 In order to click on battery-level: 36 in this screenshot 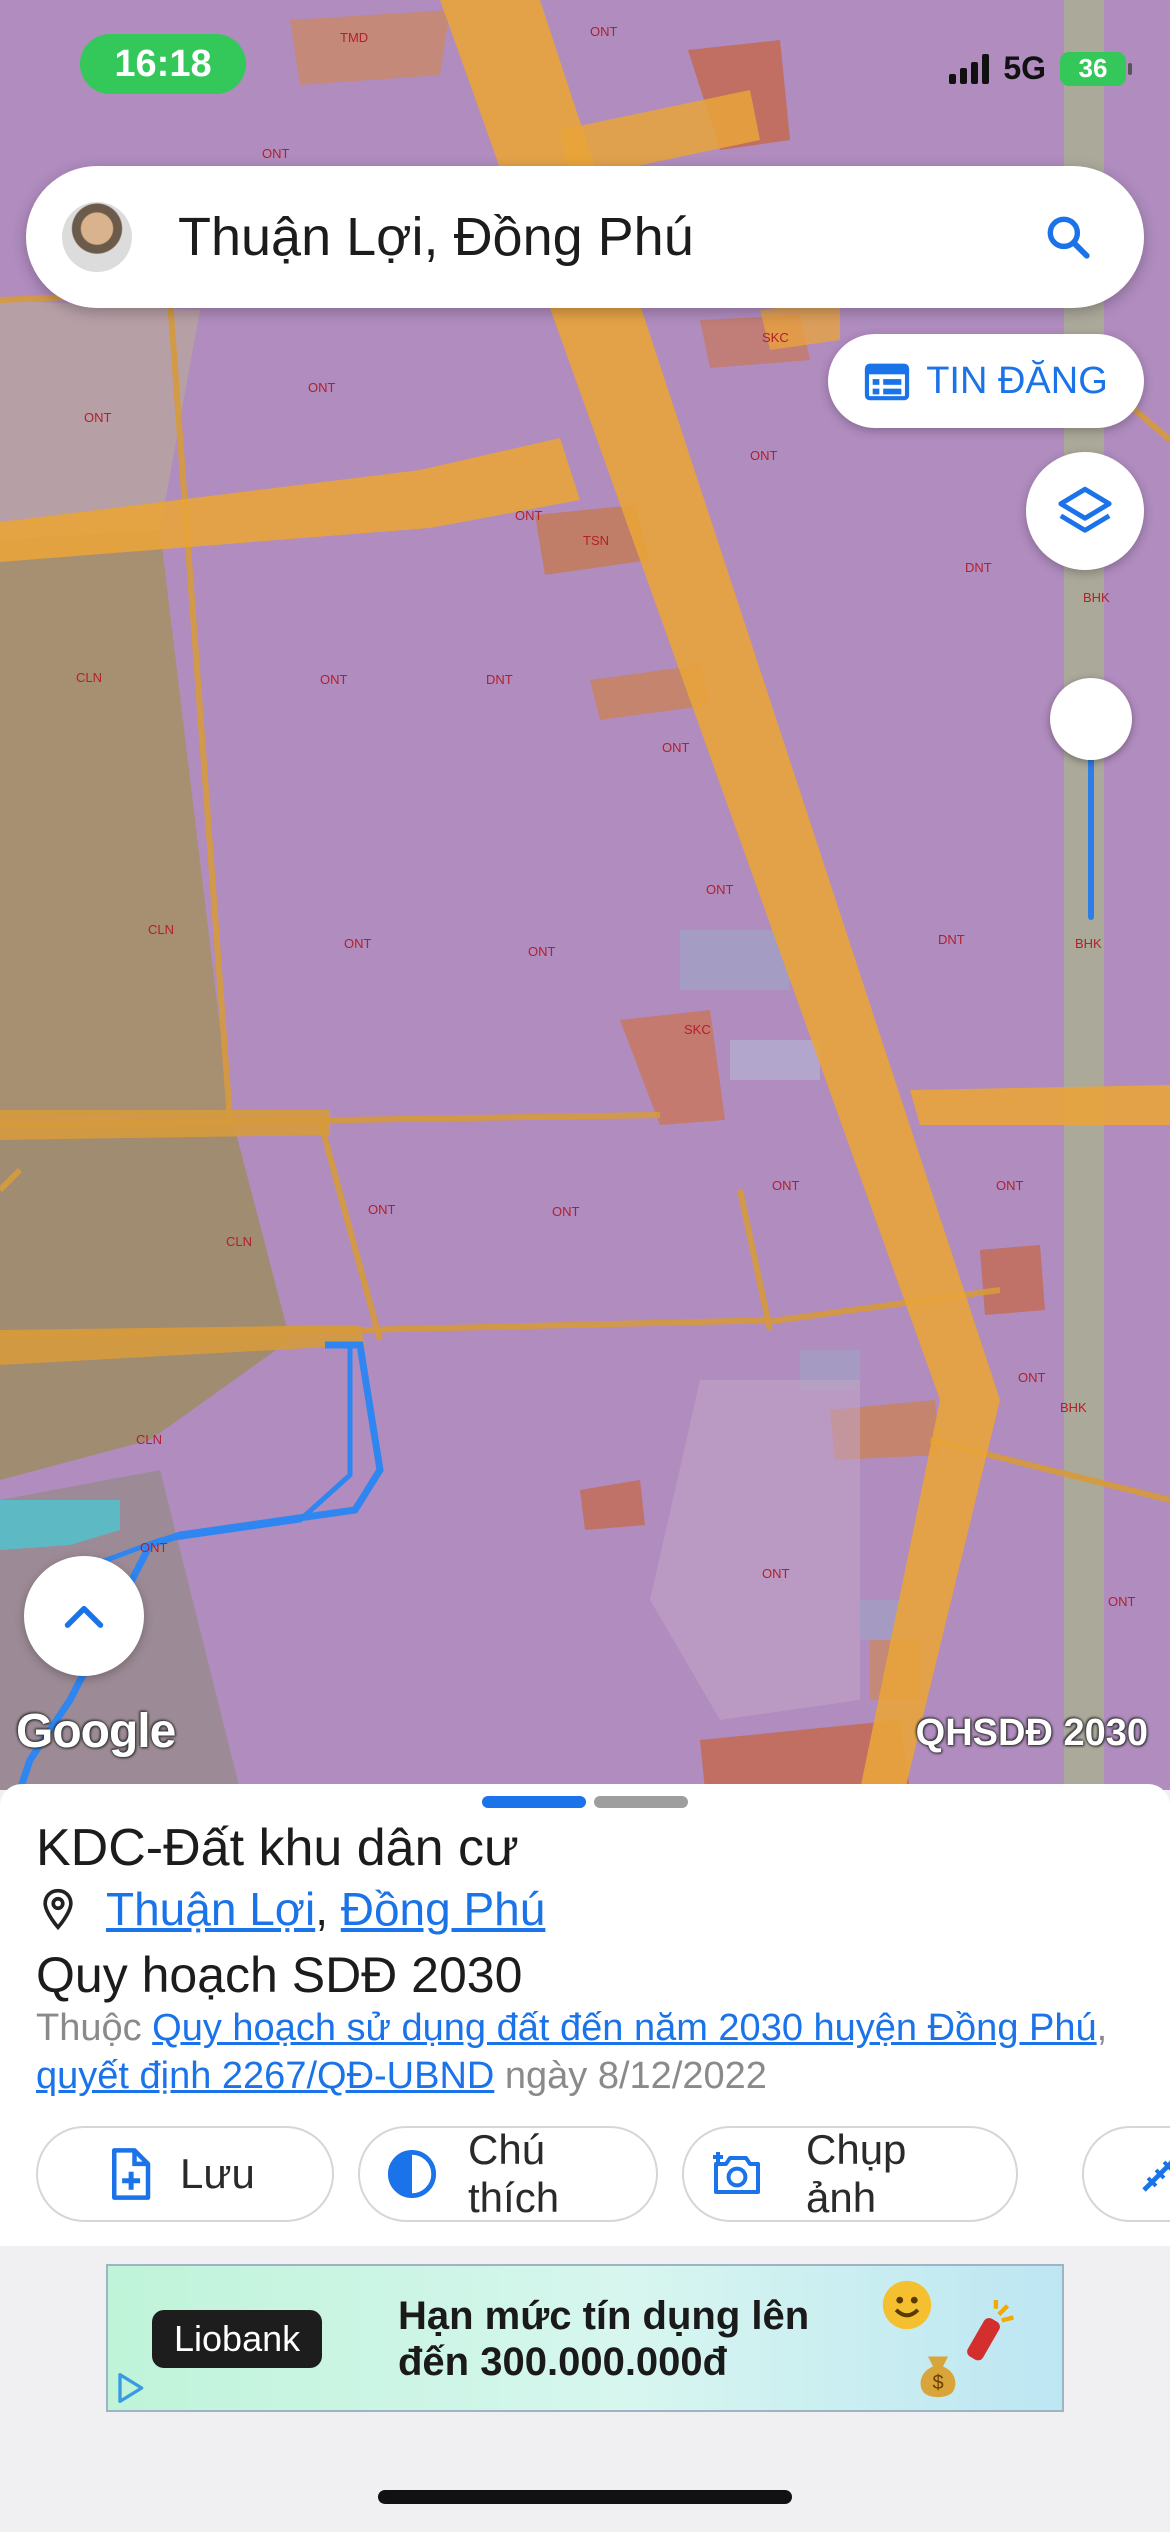, I will do `click(1093, 68)`.